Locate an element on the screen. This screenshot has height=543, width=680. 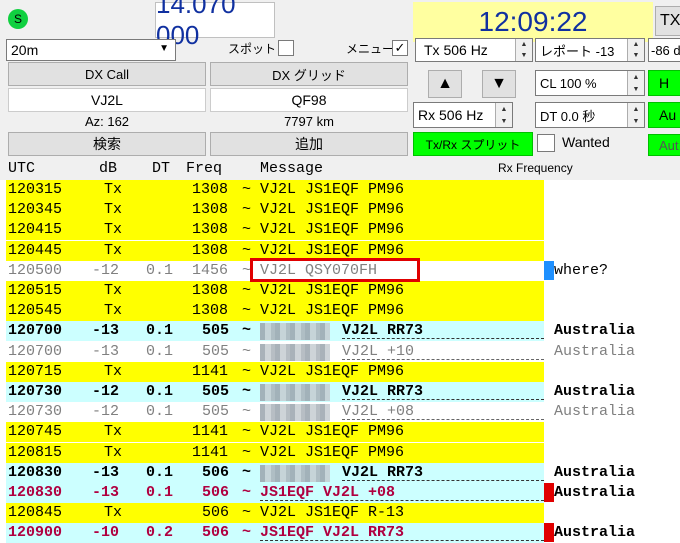
row-marker is located at coordinates (549, 533).